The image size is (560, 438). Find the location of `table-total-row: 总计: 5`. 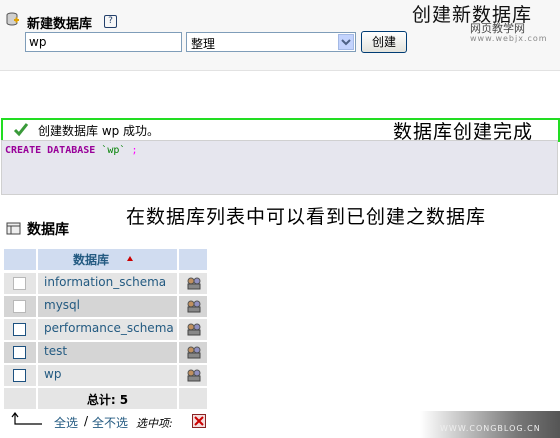

table-total-row: 总计: 5 is located at coordinates (105, 398).